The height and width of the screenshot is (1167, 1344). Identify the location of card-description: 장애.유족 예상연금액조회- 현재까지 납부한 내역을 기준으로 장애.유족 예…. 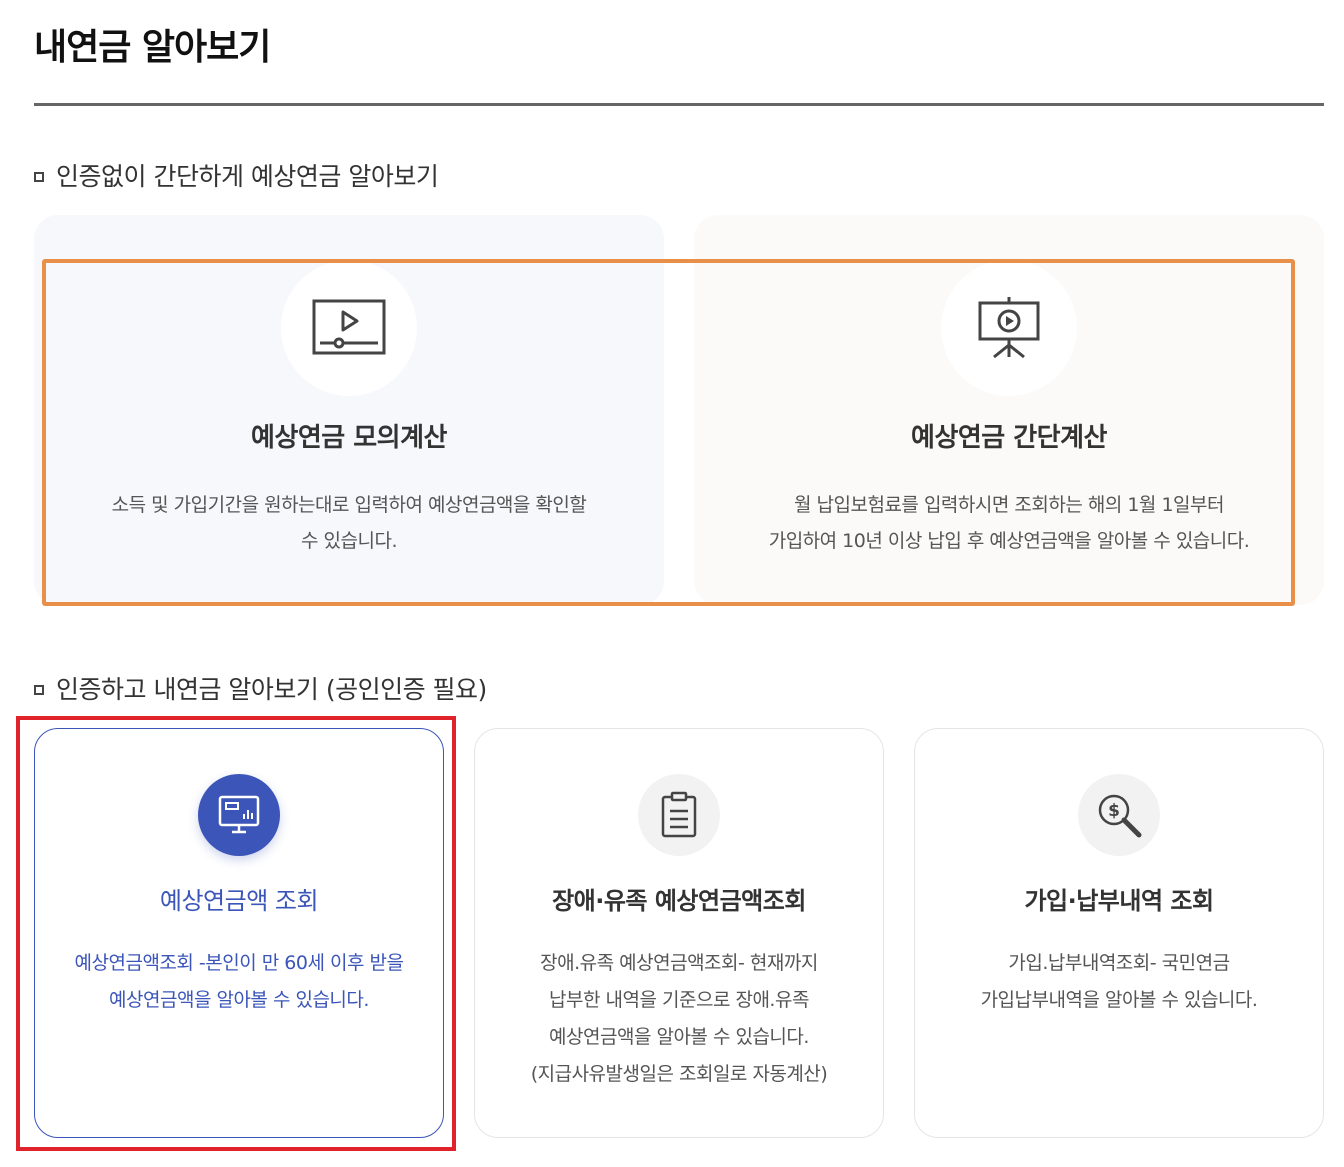
(679, 1019).